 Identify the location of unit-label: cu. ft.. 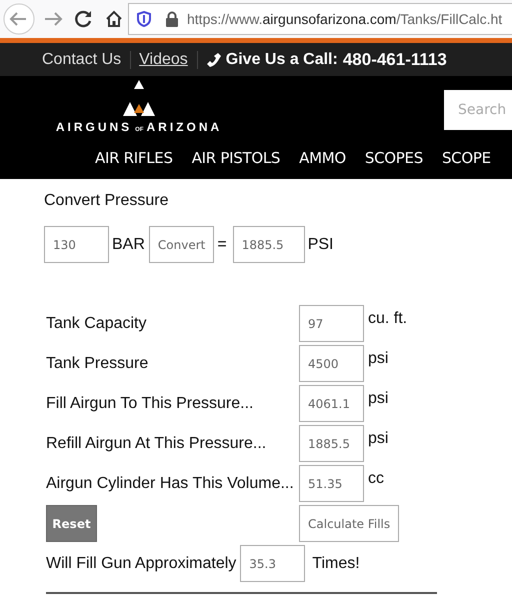
(388, 319).